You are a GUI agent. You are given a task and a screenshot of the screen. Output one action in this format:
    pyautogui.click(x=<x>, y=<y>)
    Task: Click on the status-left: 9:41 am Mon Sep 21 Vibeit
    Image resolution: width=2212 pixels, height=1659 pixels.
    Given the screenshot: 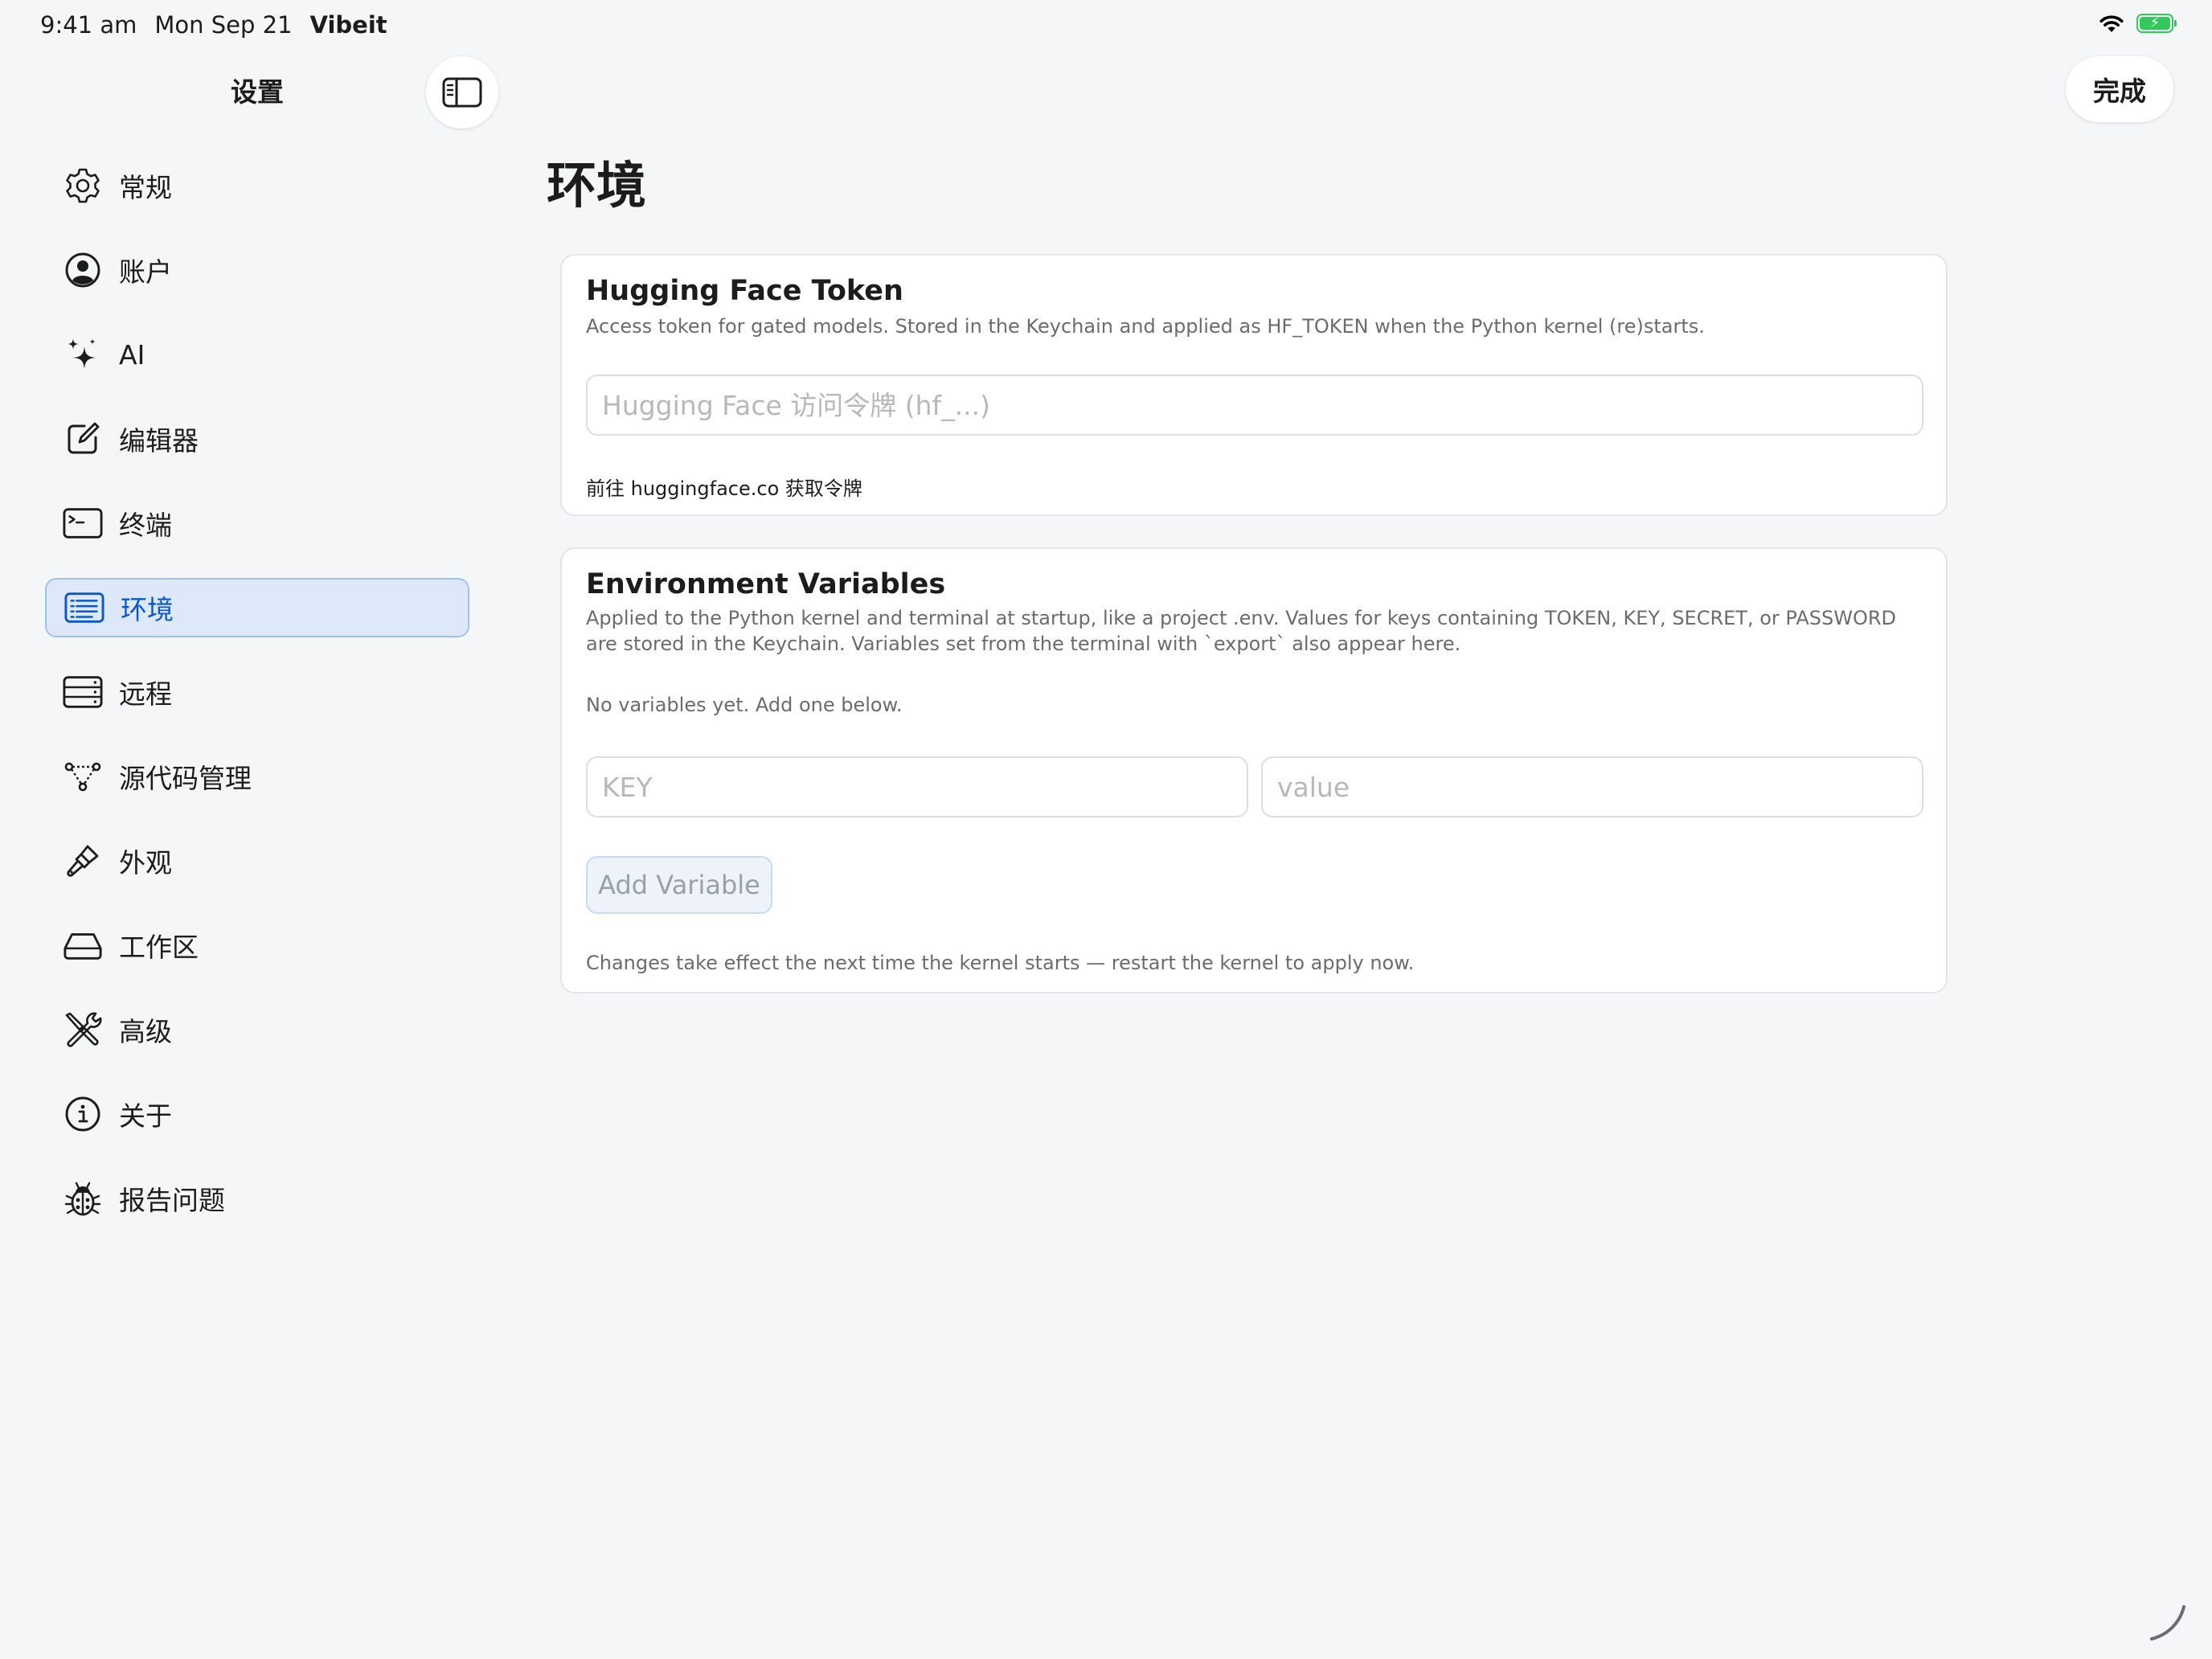 What is the action you would take?
    pyautogui.click(x=213, y=25)
    